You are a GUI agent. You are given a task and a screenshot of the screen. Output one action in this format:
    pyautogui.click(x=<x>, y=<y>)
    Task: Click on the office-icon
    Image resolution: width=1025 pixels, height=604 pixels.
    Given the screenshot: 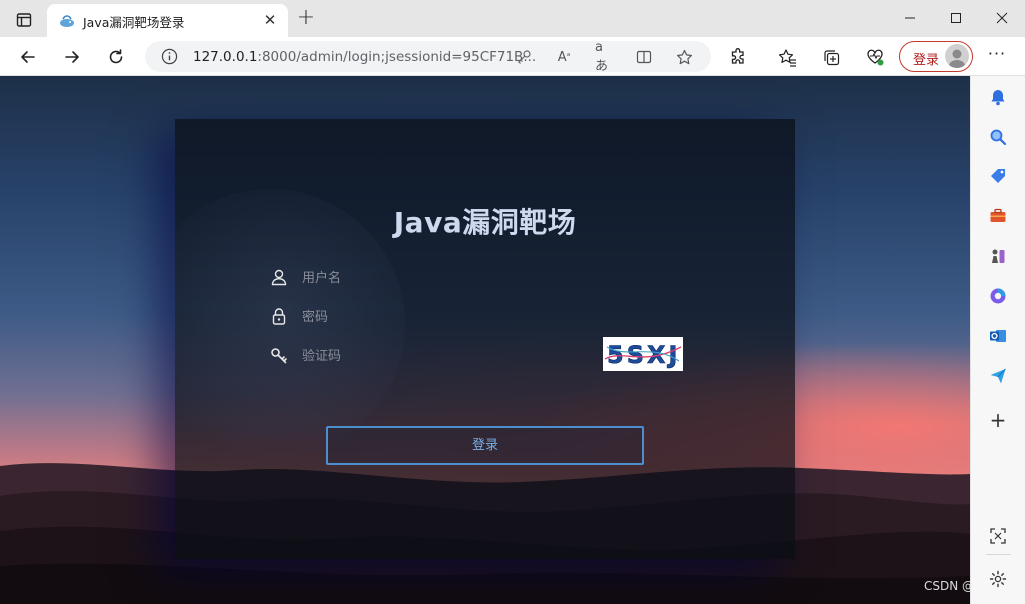 What is the action you would take?
    pyautogui.click(x=998, y=296)
    